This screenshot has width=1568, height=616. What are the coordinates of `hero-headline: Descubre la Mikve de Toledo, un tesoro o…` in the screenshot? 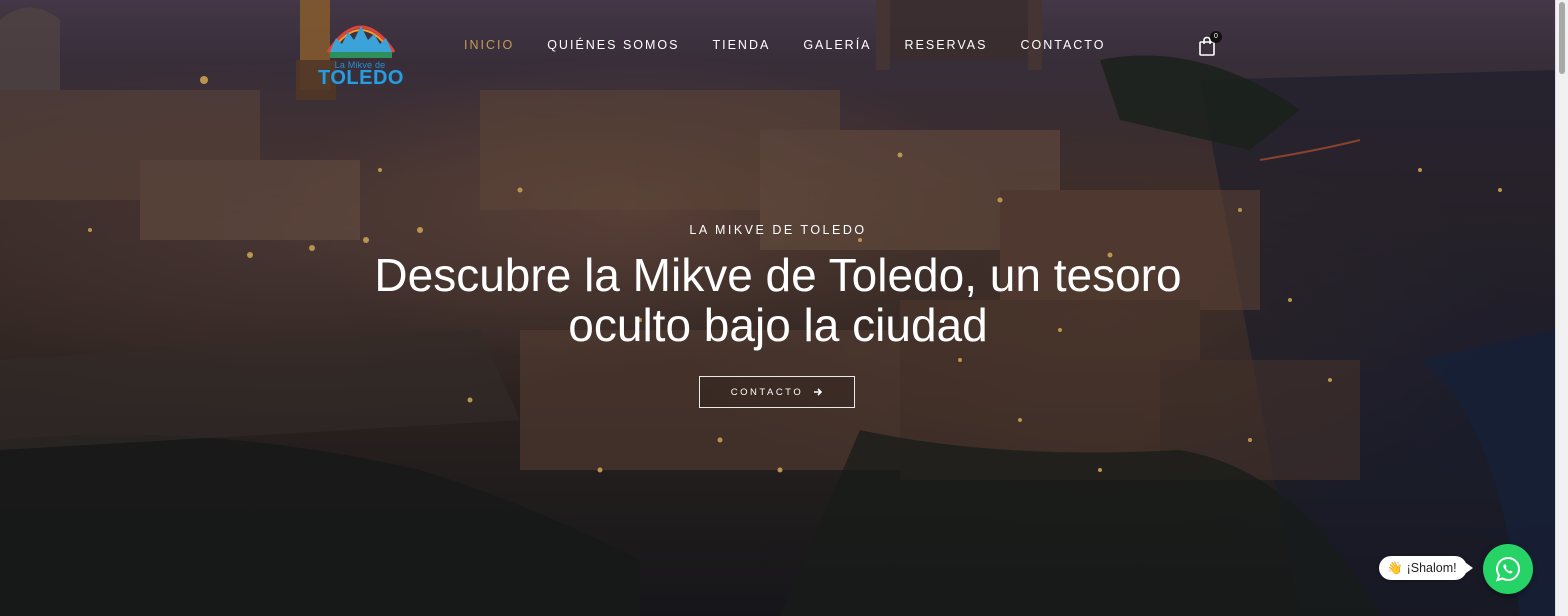 It's located at (778, 300).